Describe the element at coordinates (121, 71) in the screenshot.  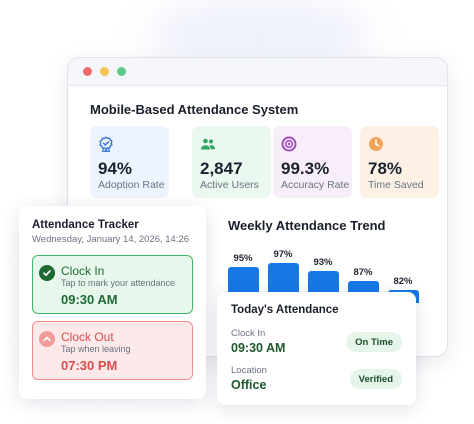
I see `window-maximize-dot` at that location.